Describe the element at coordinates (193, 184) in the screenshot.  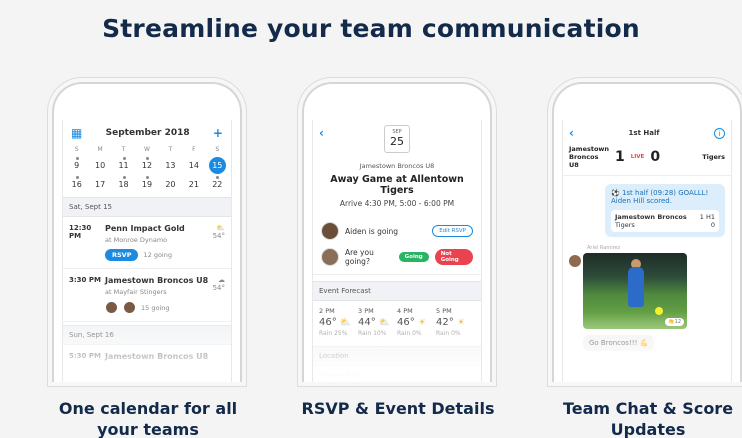
I see `calendar-day: 21` at that location.